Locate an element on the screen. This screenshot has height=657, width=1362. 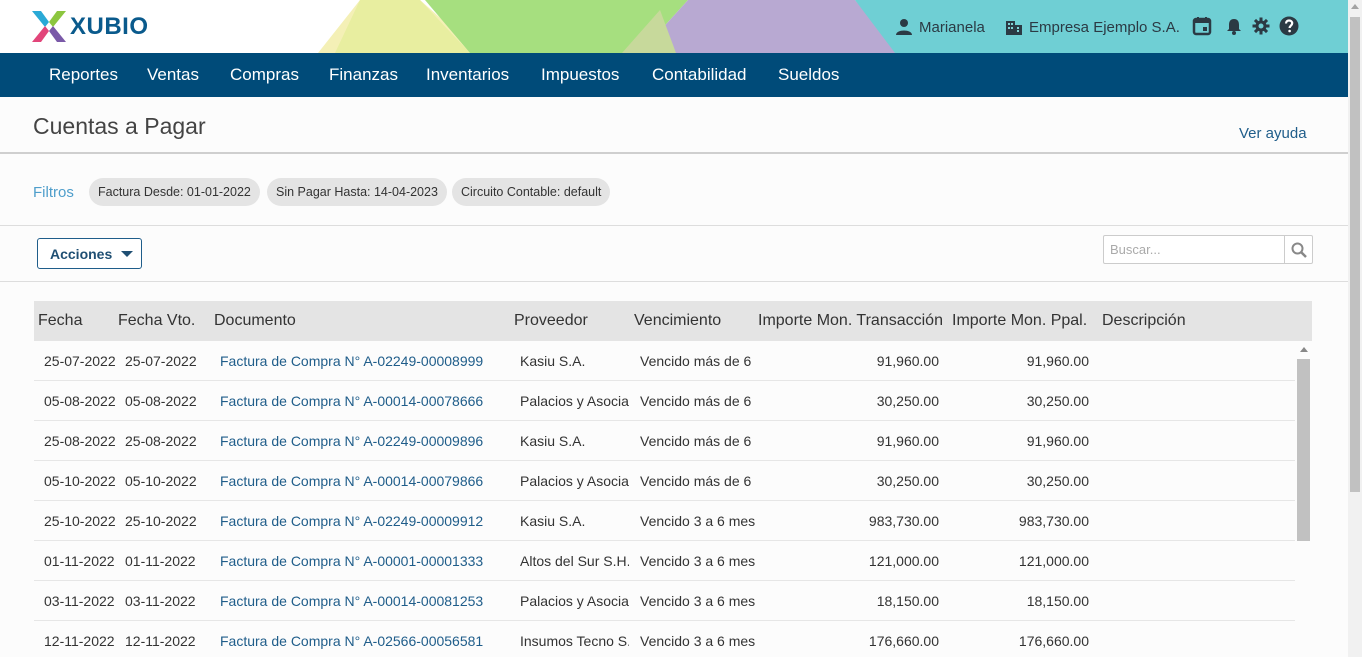
help-button is located at coordinates (1289, 26).